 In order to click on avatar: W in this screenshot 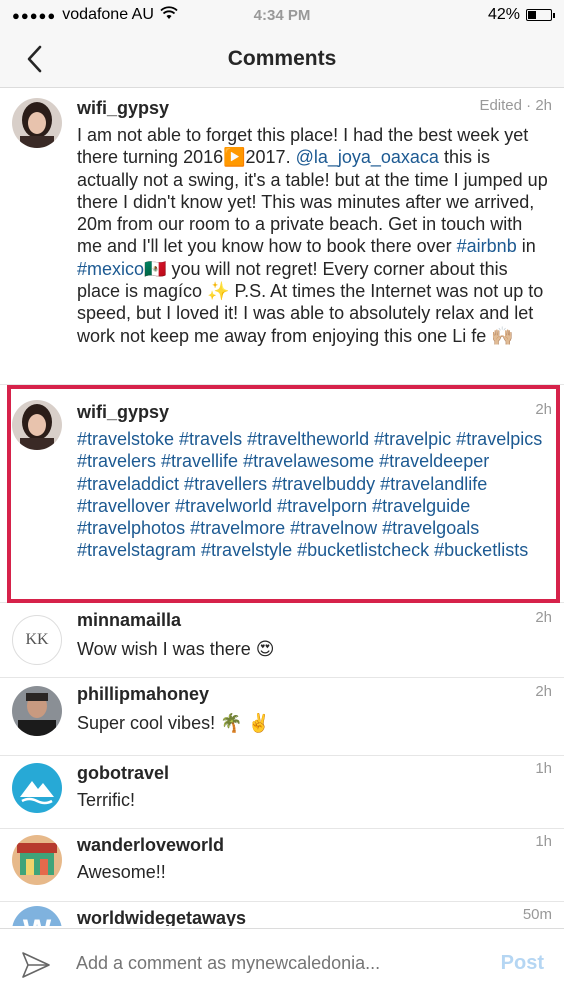, I will do `click(37, 916)`.